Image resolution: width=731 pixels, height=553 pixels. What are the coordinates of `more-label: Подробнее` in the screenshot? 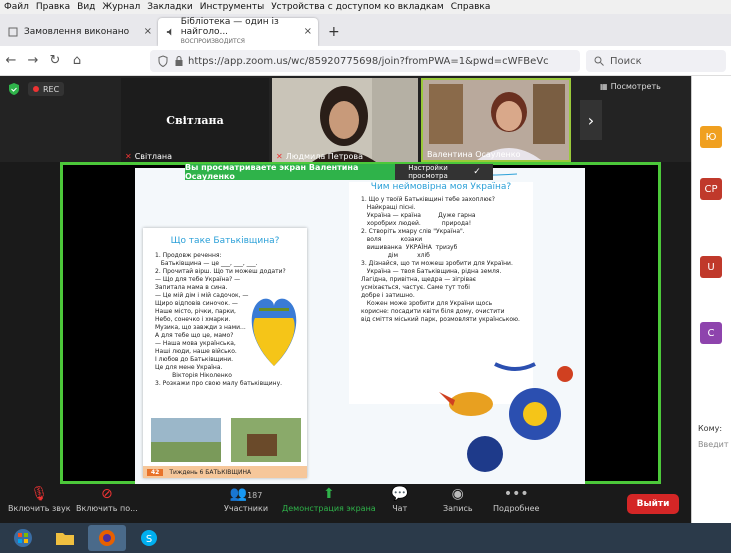 It's located at (516, 508).